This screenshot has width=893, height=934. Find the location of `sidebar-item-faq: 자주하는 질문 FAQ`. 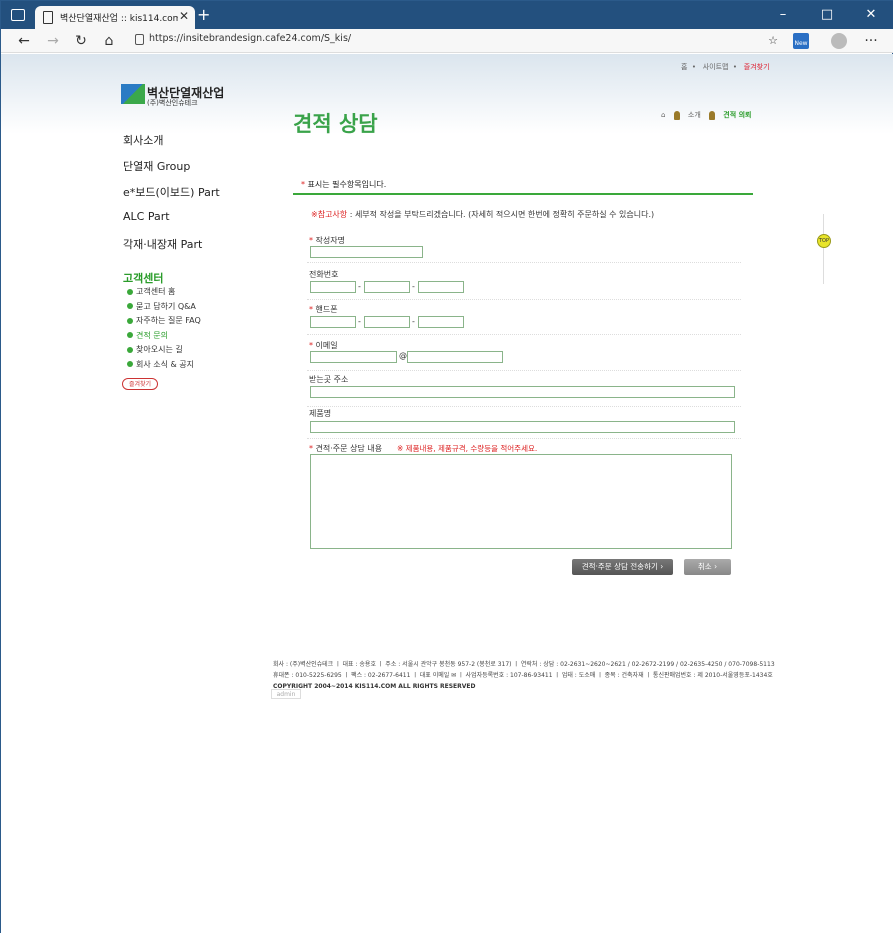

sidebar-item-faq: 자주하는 질문 FAQ is located at coordinates (171, 322).